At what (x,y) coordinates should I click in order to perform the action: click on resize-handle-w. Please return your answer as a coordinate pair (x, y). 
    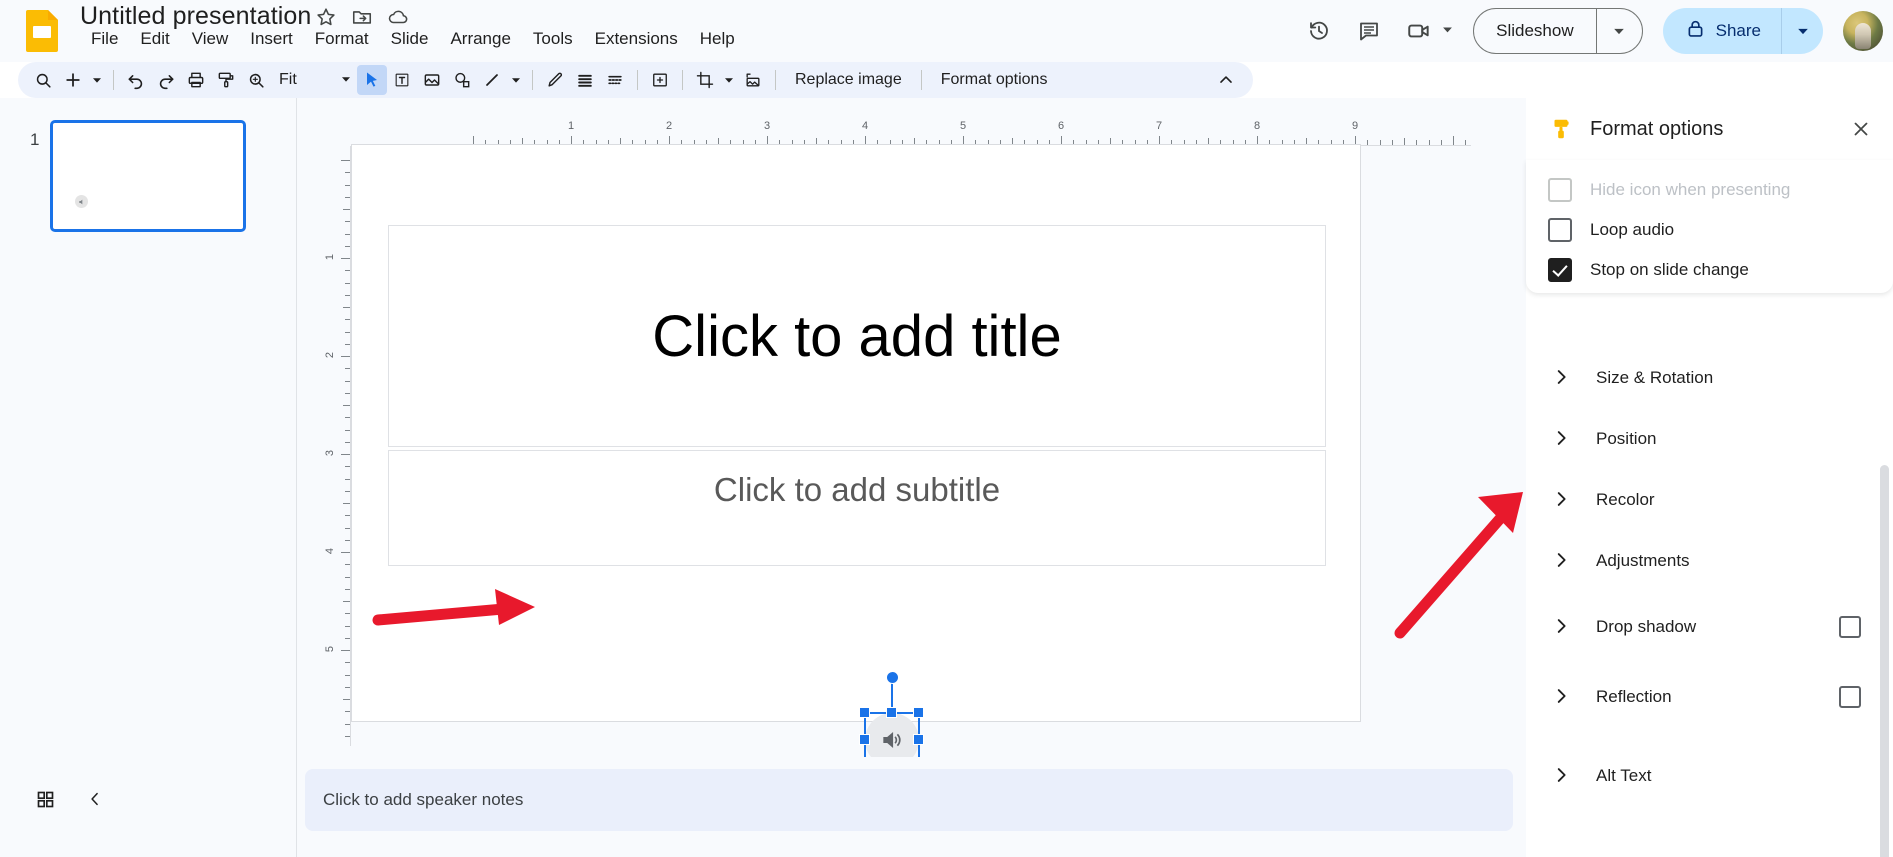
    Looking at the image, I should click on (864, 739).